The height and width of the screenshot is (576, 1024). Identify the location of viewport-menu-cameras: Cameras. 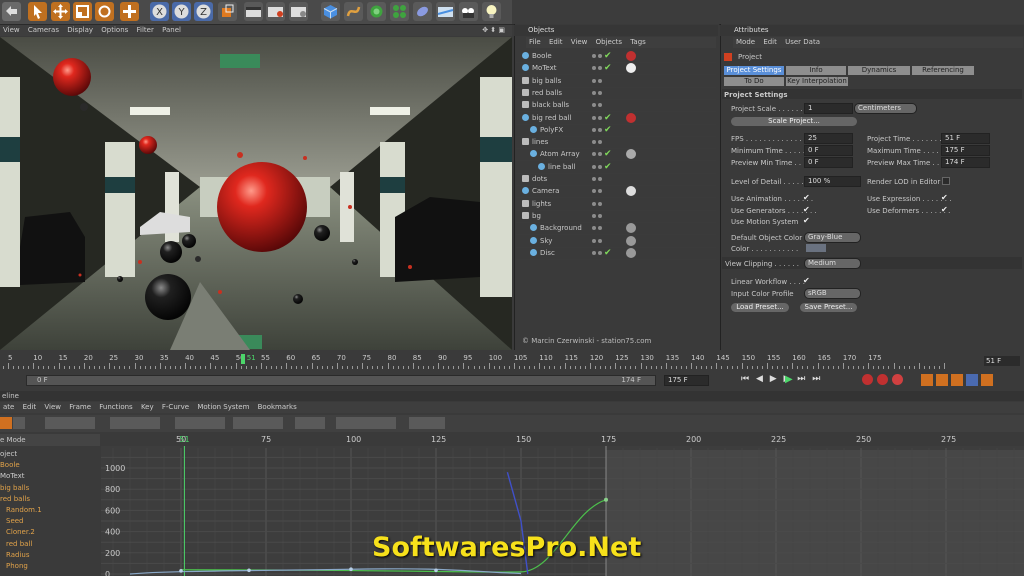
(43, 30).